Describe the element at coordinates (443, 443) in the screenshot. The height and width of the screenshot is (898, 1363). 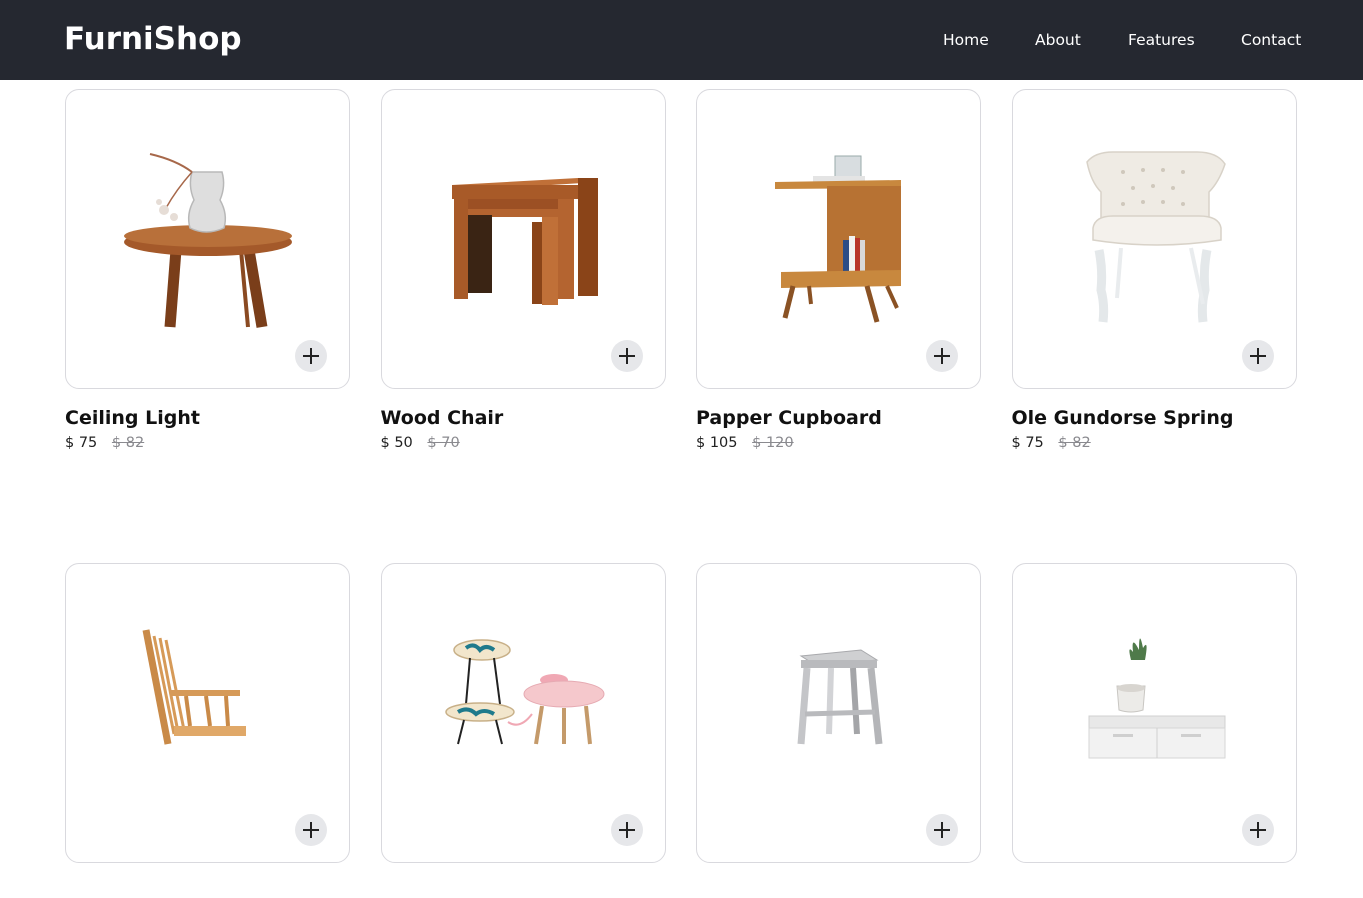
I see `product-old-price: $ 70` at that location.